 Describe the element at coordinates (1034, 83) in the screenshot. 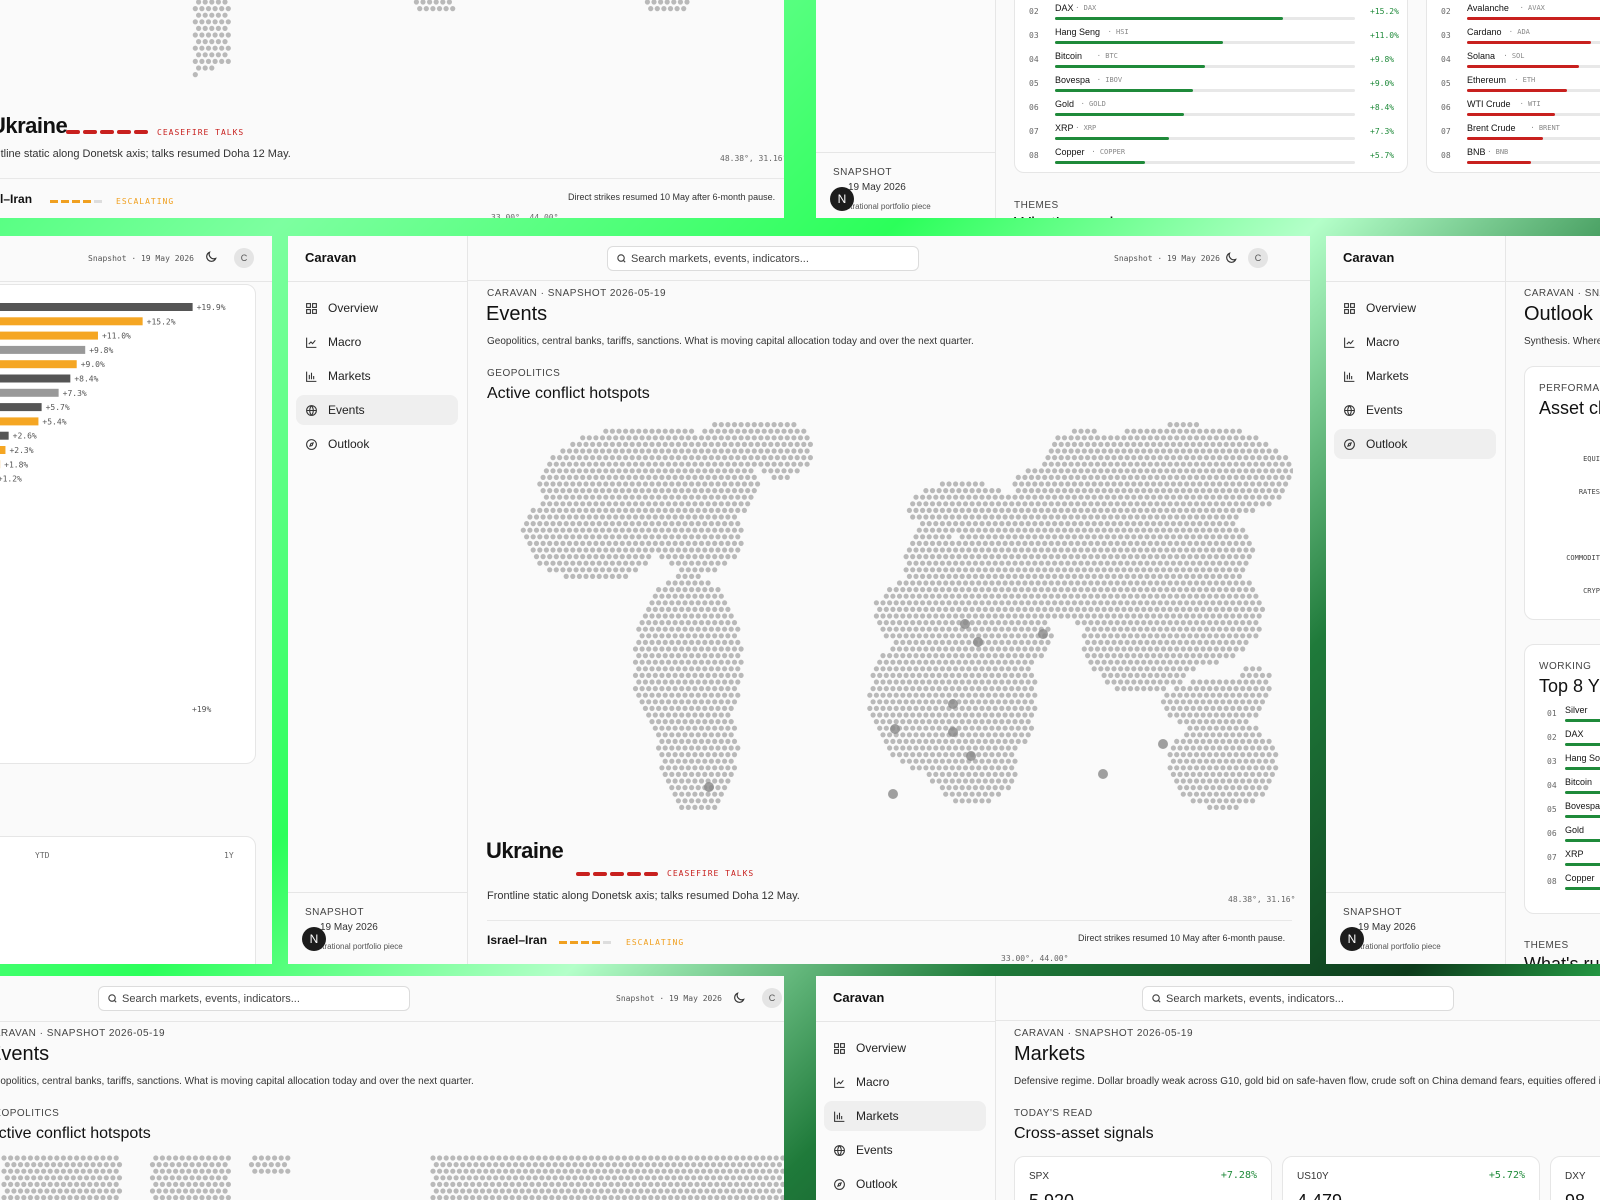

I see `row-rank: 05` at that location.